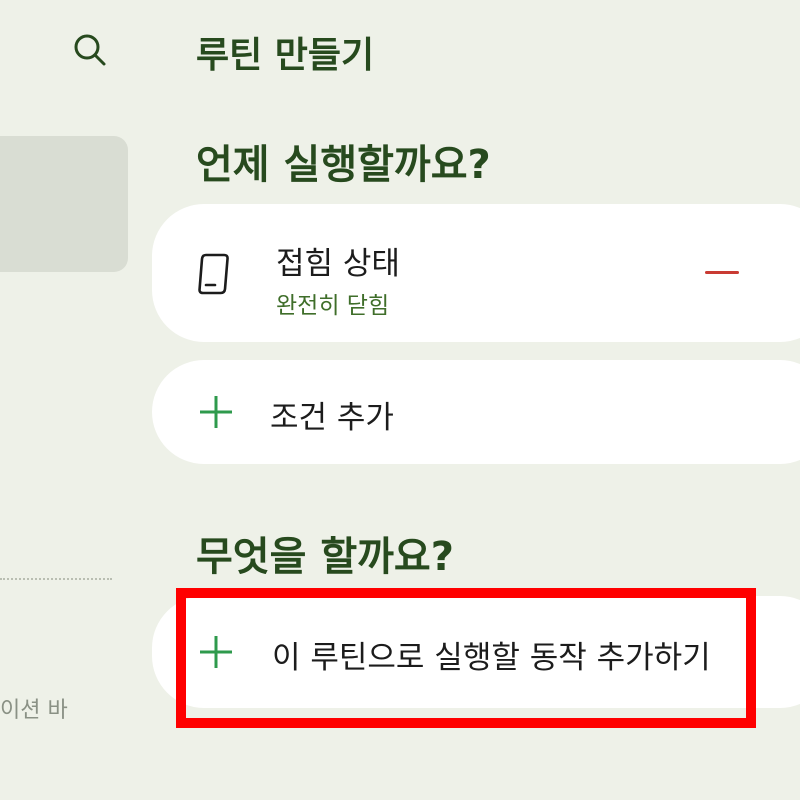 The image size is (800, 800). I want to click on condition-card-fold-state: 접힘 상태 완전히 닫힘, so click(476, 273).